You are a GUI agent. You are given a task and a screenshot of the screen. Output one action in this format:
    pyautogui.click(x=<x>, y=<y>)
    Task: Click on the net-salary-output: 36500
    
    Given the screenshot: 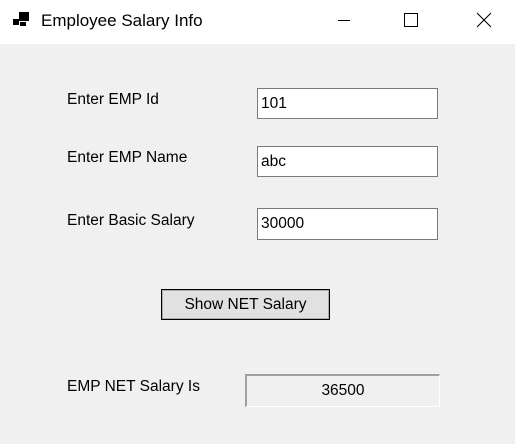 What is the action you would take?
    pyautogui.click(x=342, y=390)
    